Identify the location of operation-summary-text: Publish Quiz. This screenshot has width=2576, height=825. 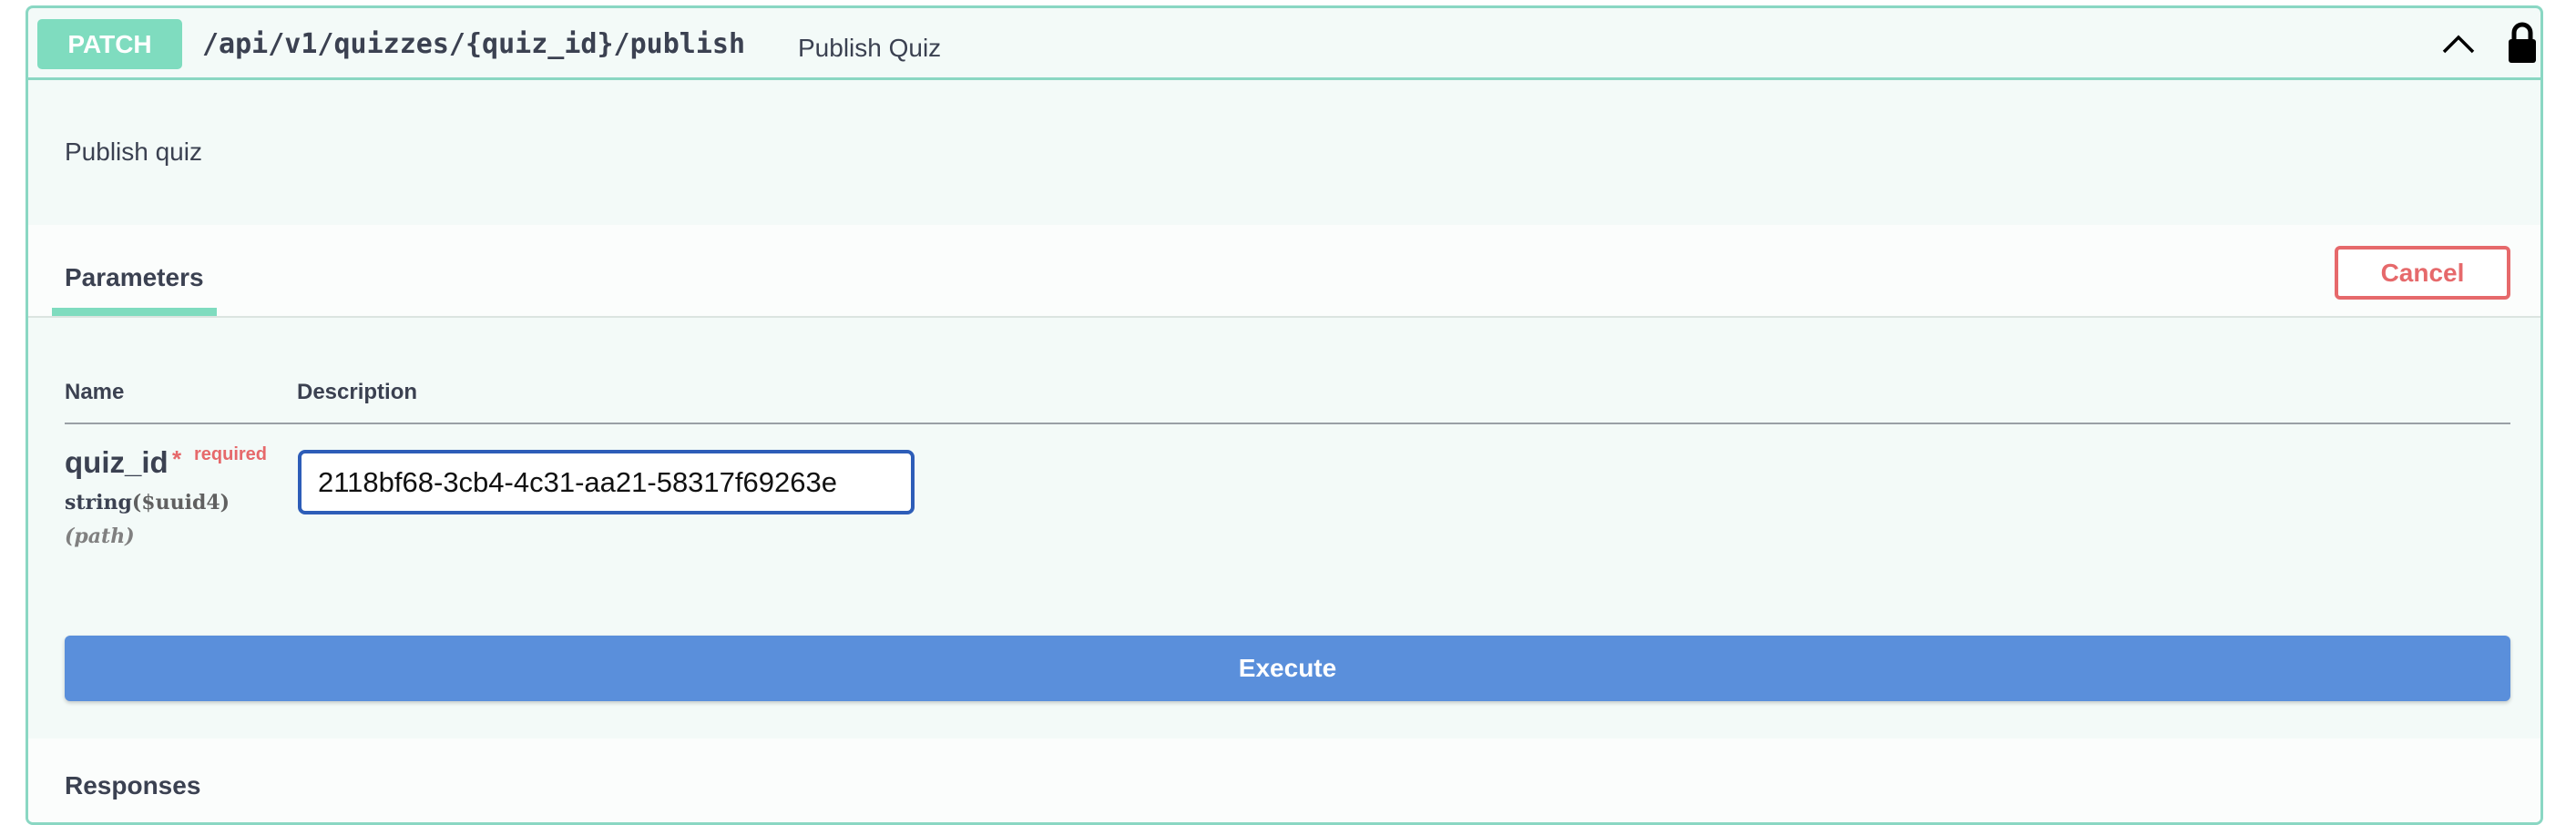
(870, 48).